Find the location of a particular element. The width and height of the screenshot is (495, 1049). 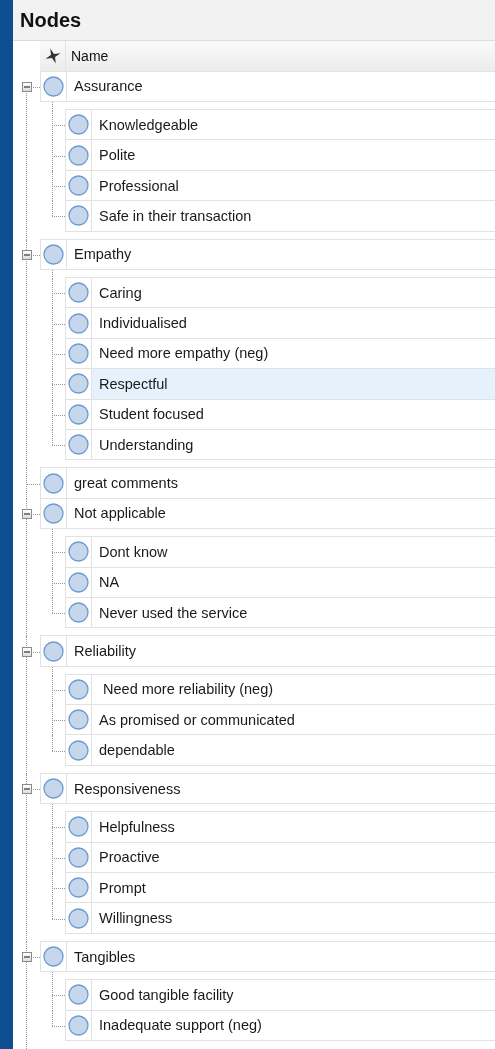

node-name: Assurance is located at coordinates (108, 86).